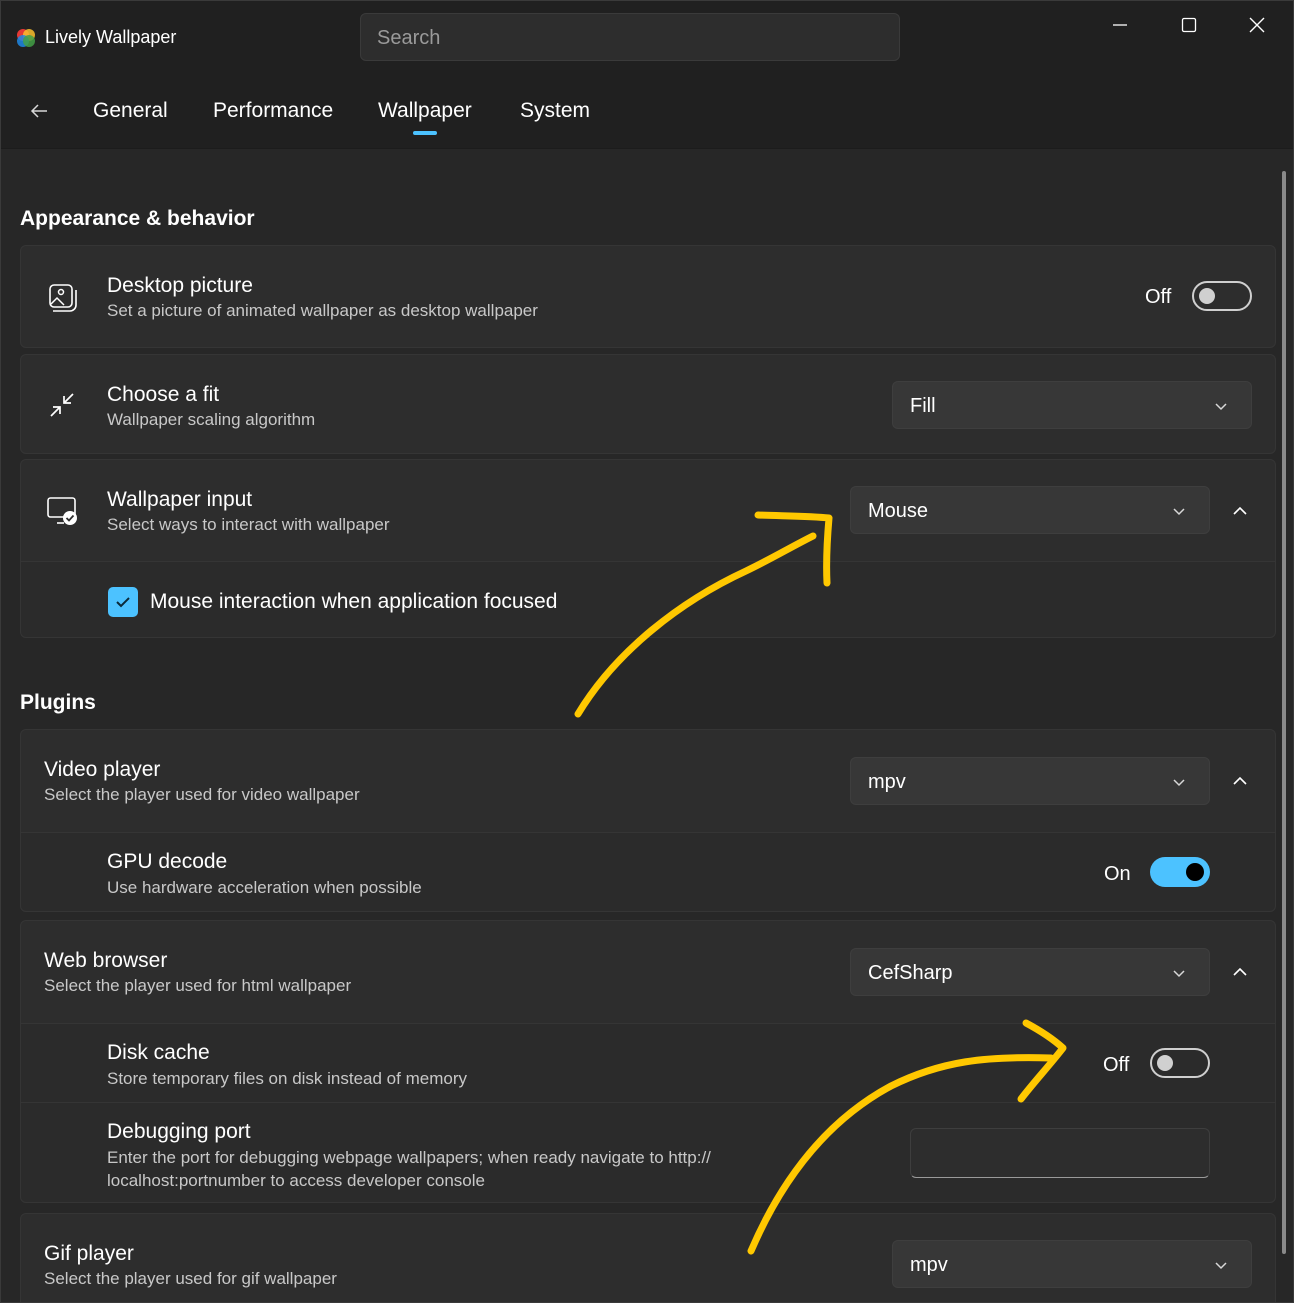  I want to click on search-box: Search, so click(630, 37).